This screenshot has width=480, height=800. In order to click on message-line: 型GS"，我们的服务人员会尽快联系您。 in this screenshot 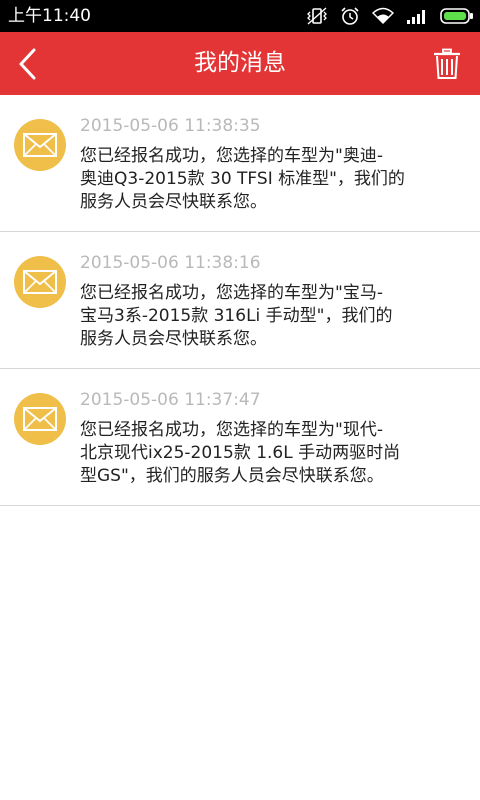, I will do `click(232, 476)`.